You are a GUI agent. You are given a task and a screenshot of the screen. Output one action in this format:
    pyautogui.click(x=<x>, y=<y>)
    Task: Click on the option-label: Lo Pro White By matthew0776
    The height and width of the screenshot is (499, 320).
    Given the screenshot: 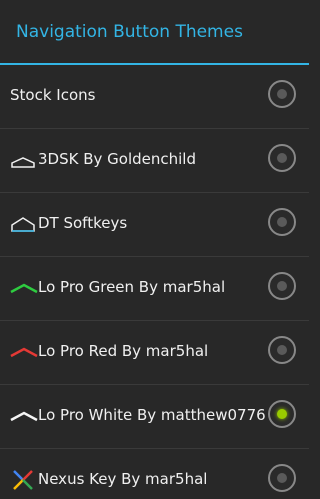 What is the action you would take?
    pyautogui.click(x=152, y=415)
    